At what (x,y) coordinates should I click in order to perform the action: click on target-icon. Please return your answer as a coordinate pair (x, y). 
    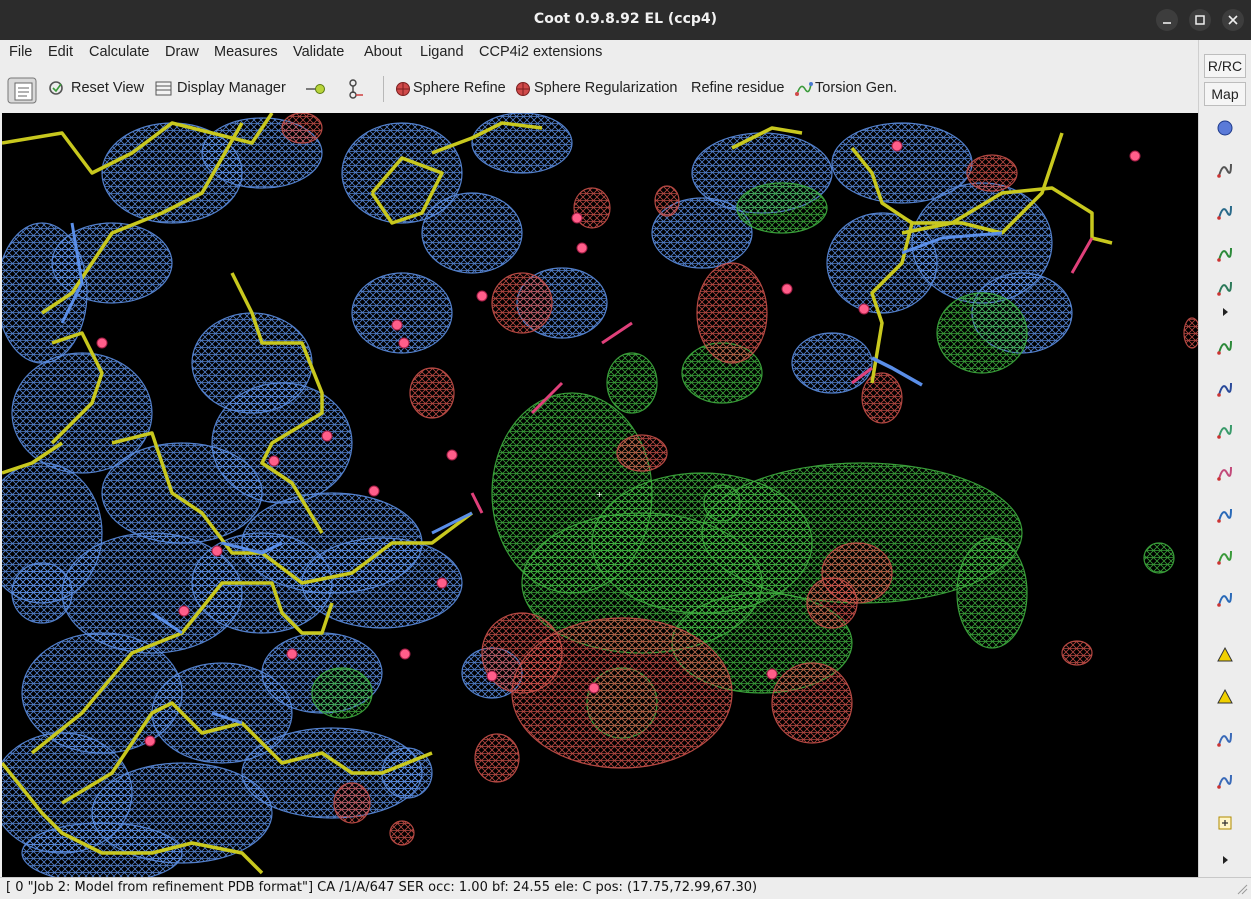
    Looking at the image, I should click on (1224, 170).